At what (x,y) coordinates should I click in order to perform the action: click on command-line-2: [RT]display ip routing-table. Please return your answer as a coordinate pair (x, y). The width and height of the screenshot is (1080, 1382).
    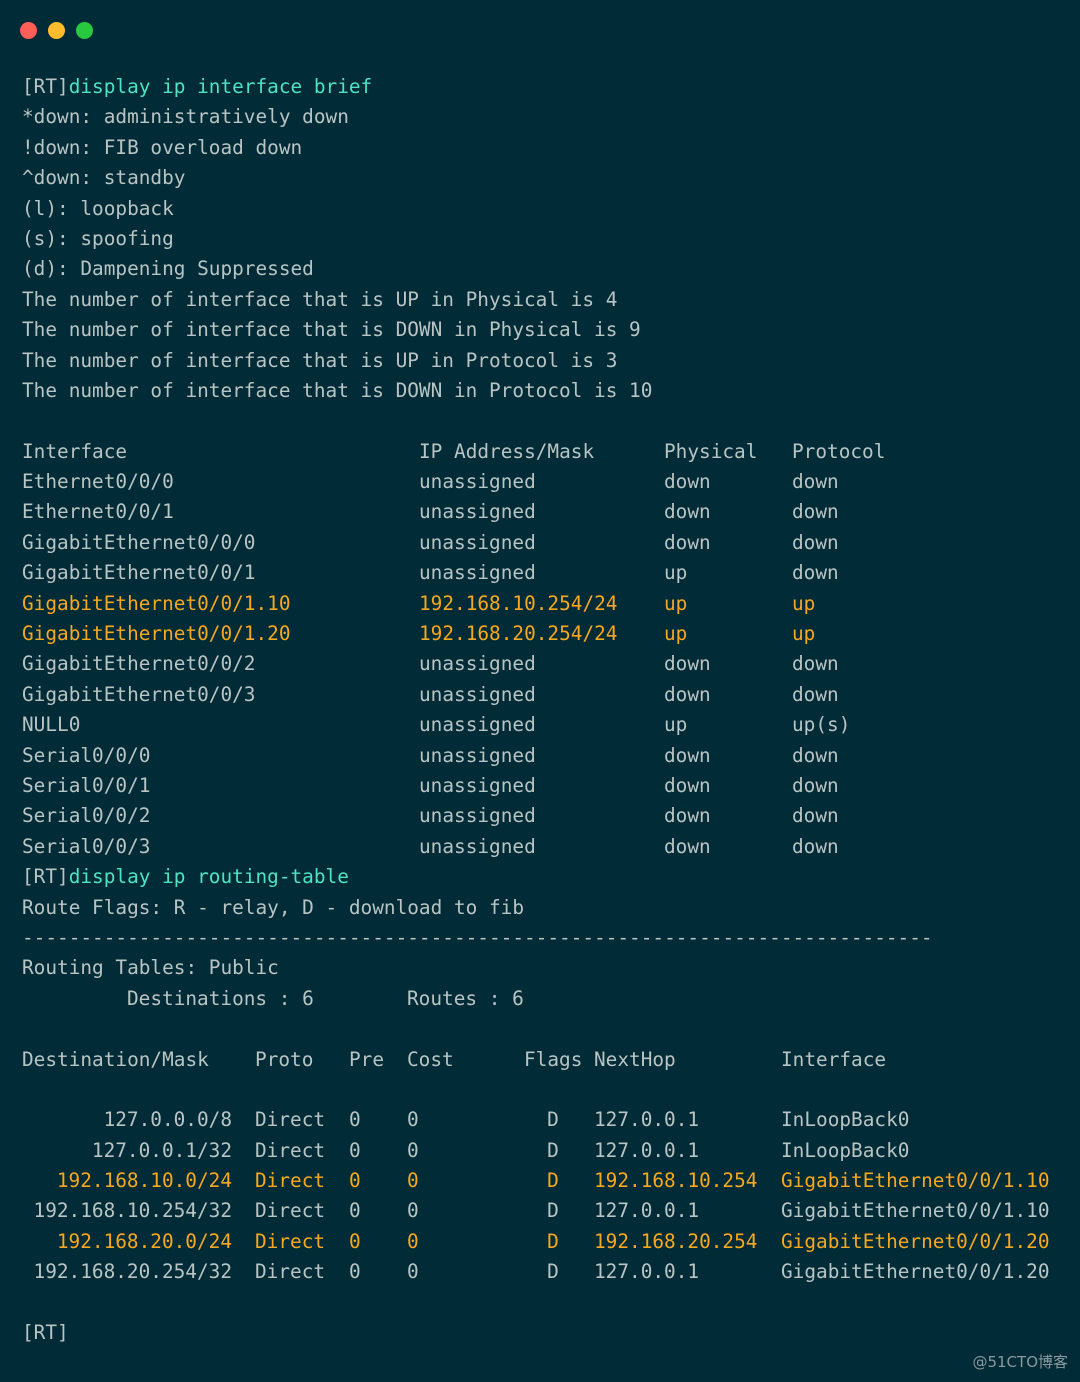
    Looking at the image, I should click on (542, 877).